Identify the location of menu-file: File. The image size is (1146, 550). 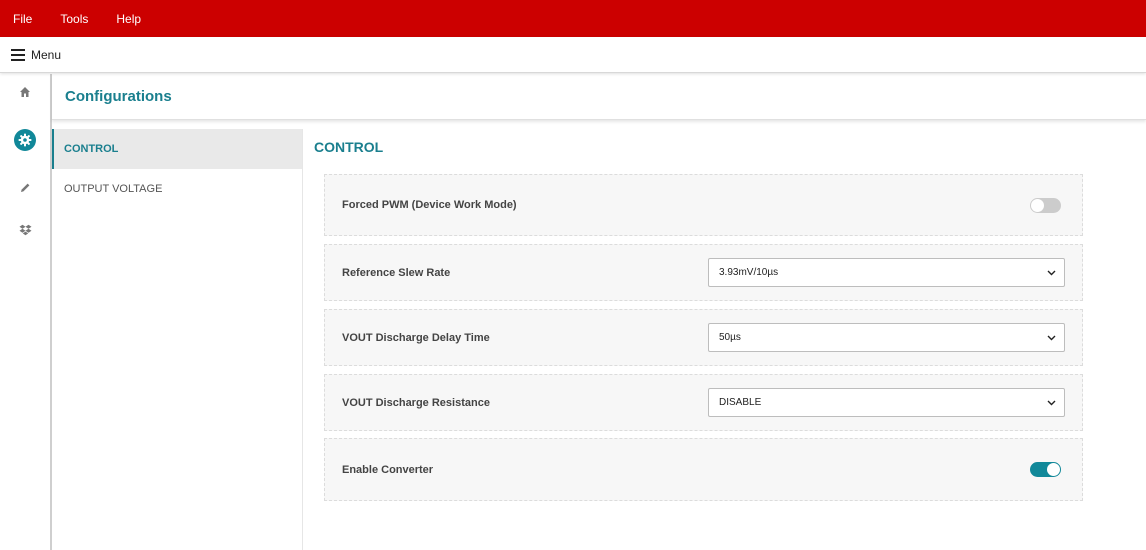
(22, 19).